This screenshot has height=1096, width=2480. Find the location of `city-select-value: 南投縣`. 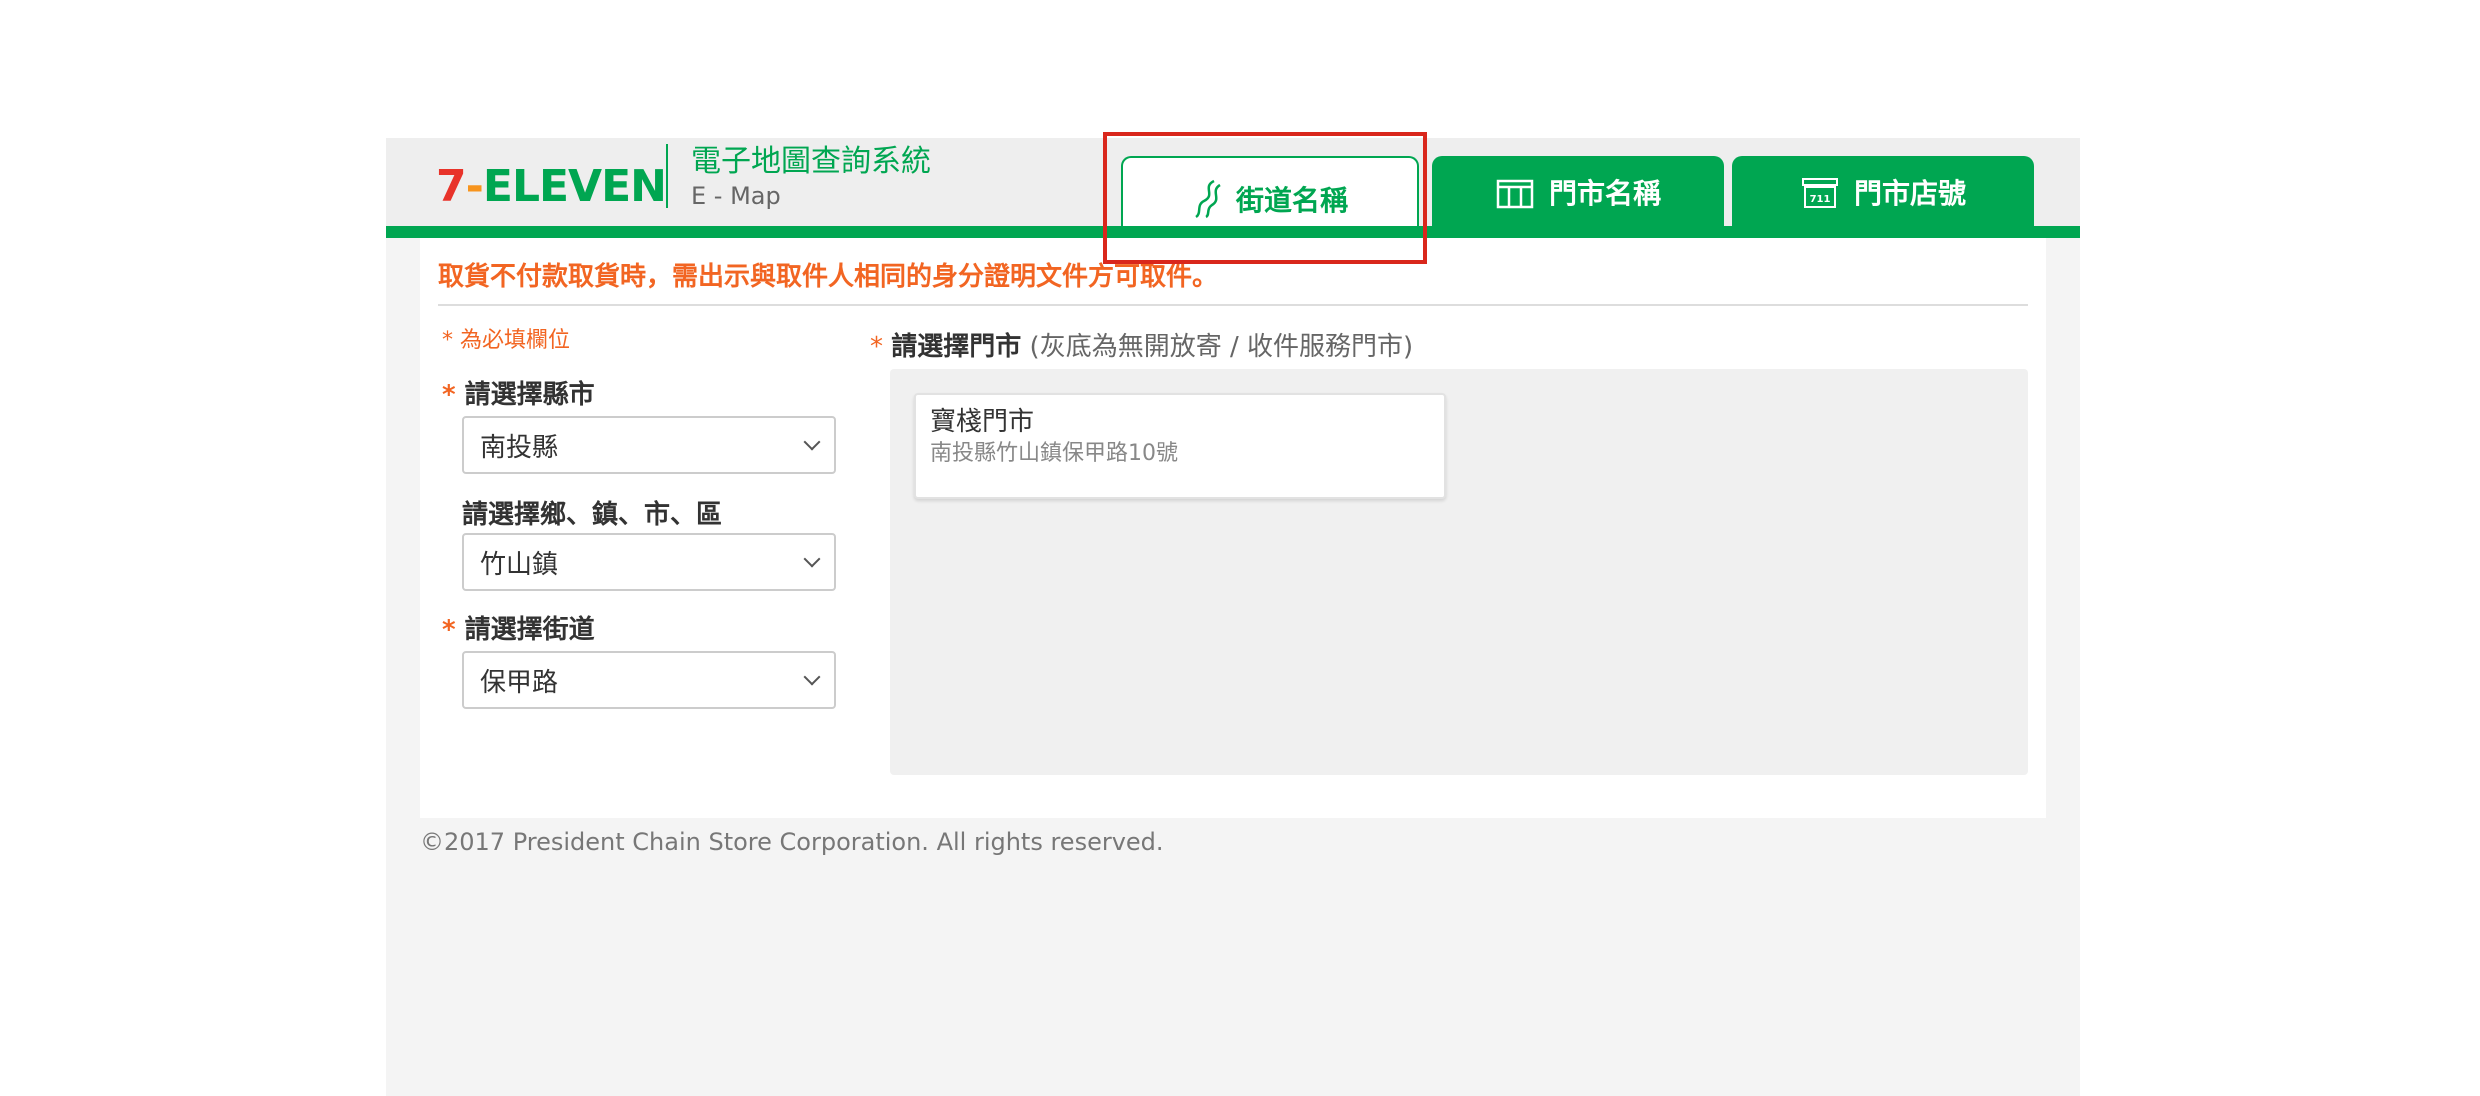

city-select-value: 南投縣 is located at coordinates (519, 447).